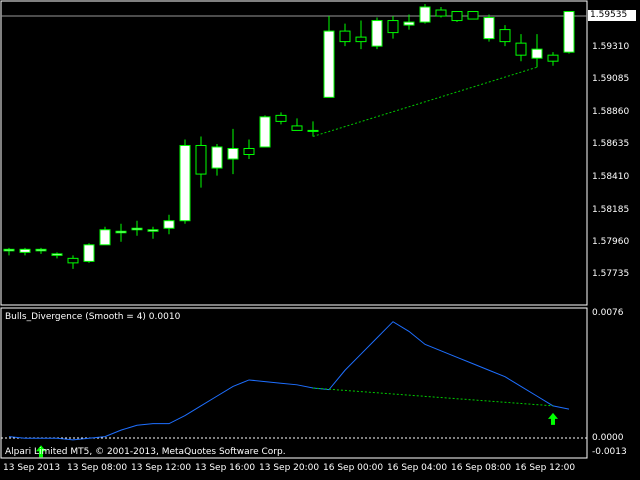 The width and height of the screenshot is (640, 480). What do you see at coordinates (93, 317) in the screenshot?
I see `indicator-title: Bulls_Divergence (Smooth = 4) 0.0010` at bounding box center [93, 317].